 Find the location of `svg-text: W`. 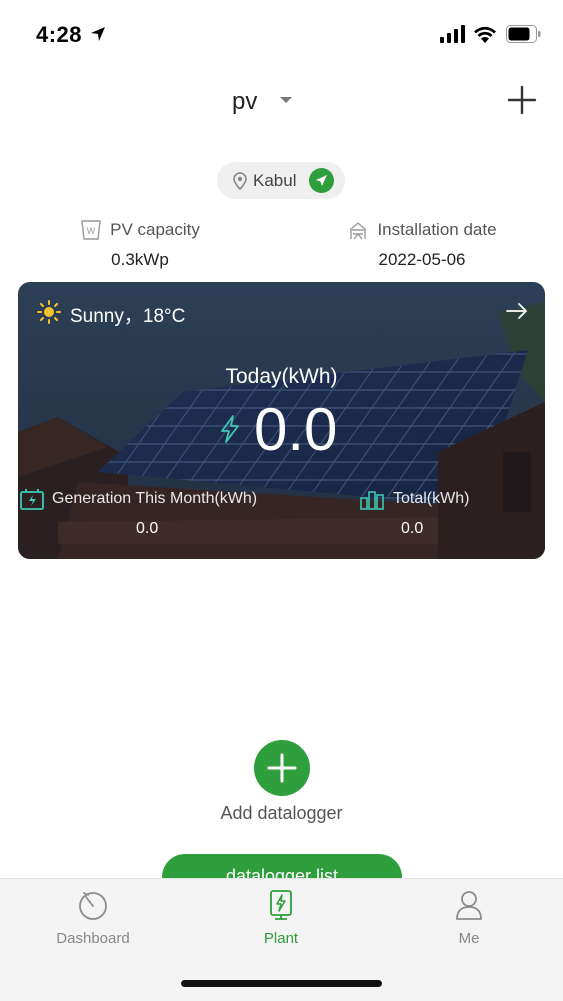

svg-text: W is located at coordinates (91, 231).